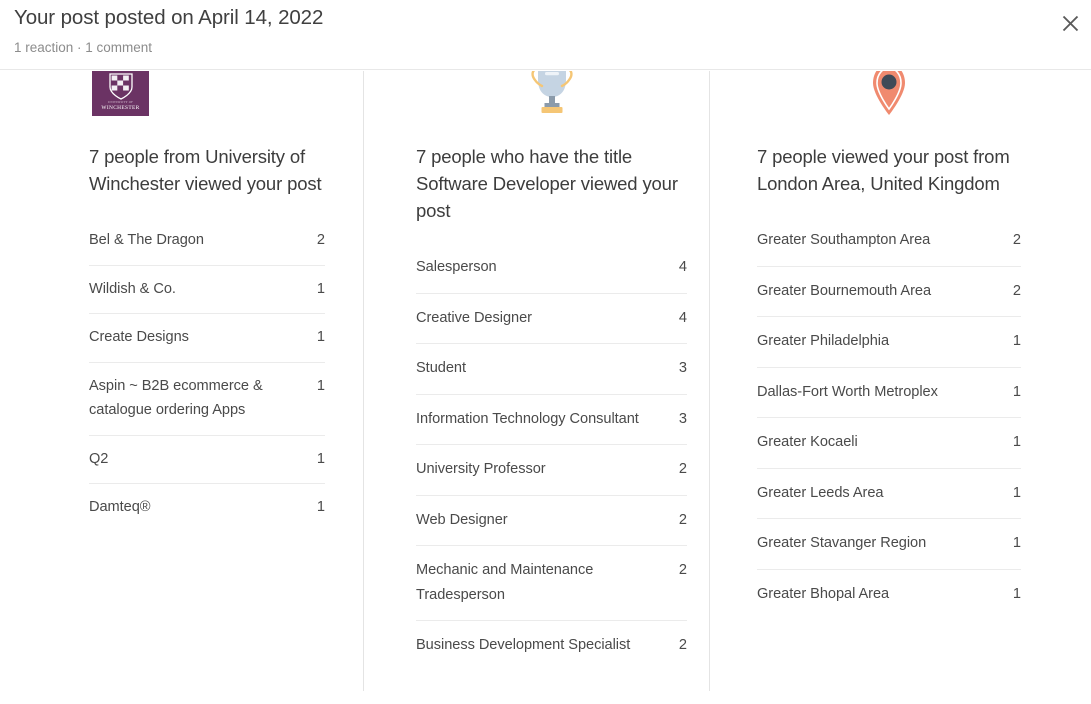 The height and width of the screenshot is (704, 1091). Describe the element at coordinates (120, 108) in the screenshot. I see `winchester-logo-name: WINCHESTER` at that location.